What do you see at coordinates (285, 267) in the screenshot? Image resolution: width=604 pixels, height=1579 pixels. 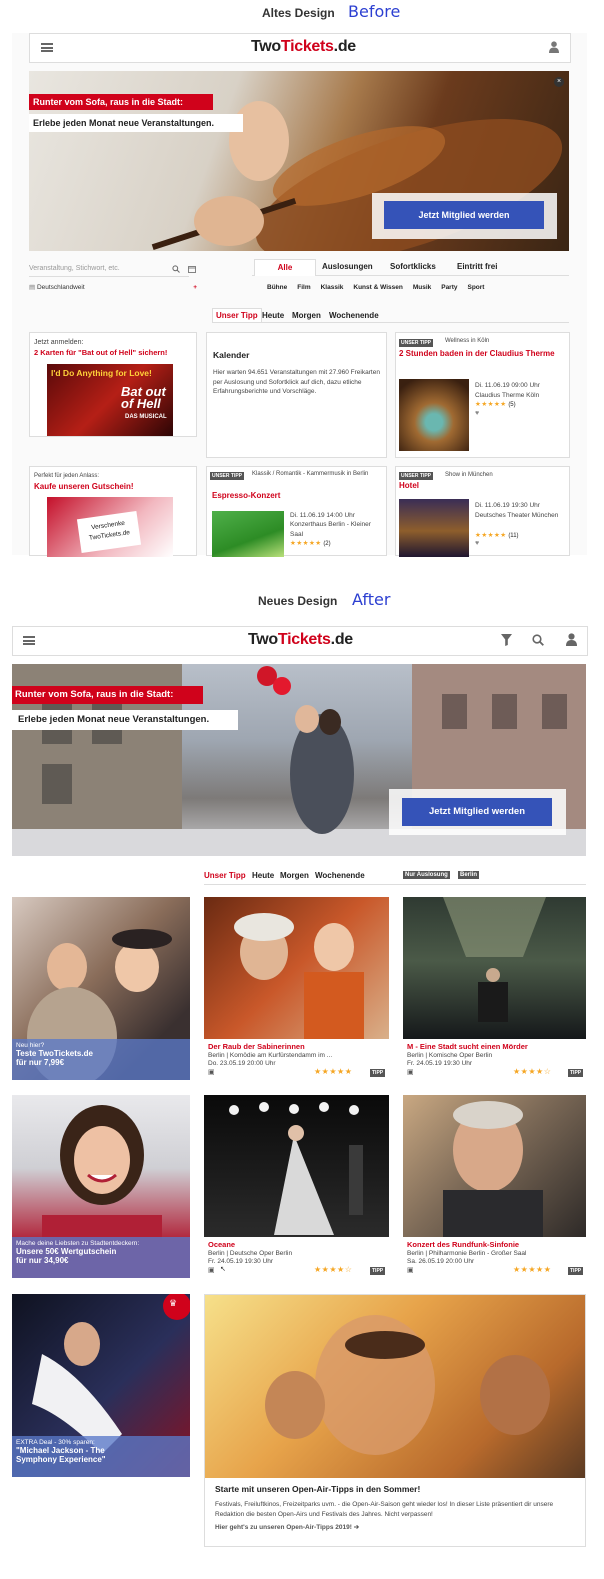 I see `tab-alle: Alle` at bounding box center [285, 267].